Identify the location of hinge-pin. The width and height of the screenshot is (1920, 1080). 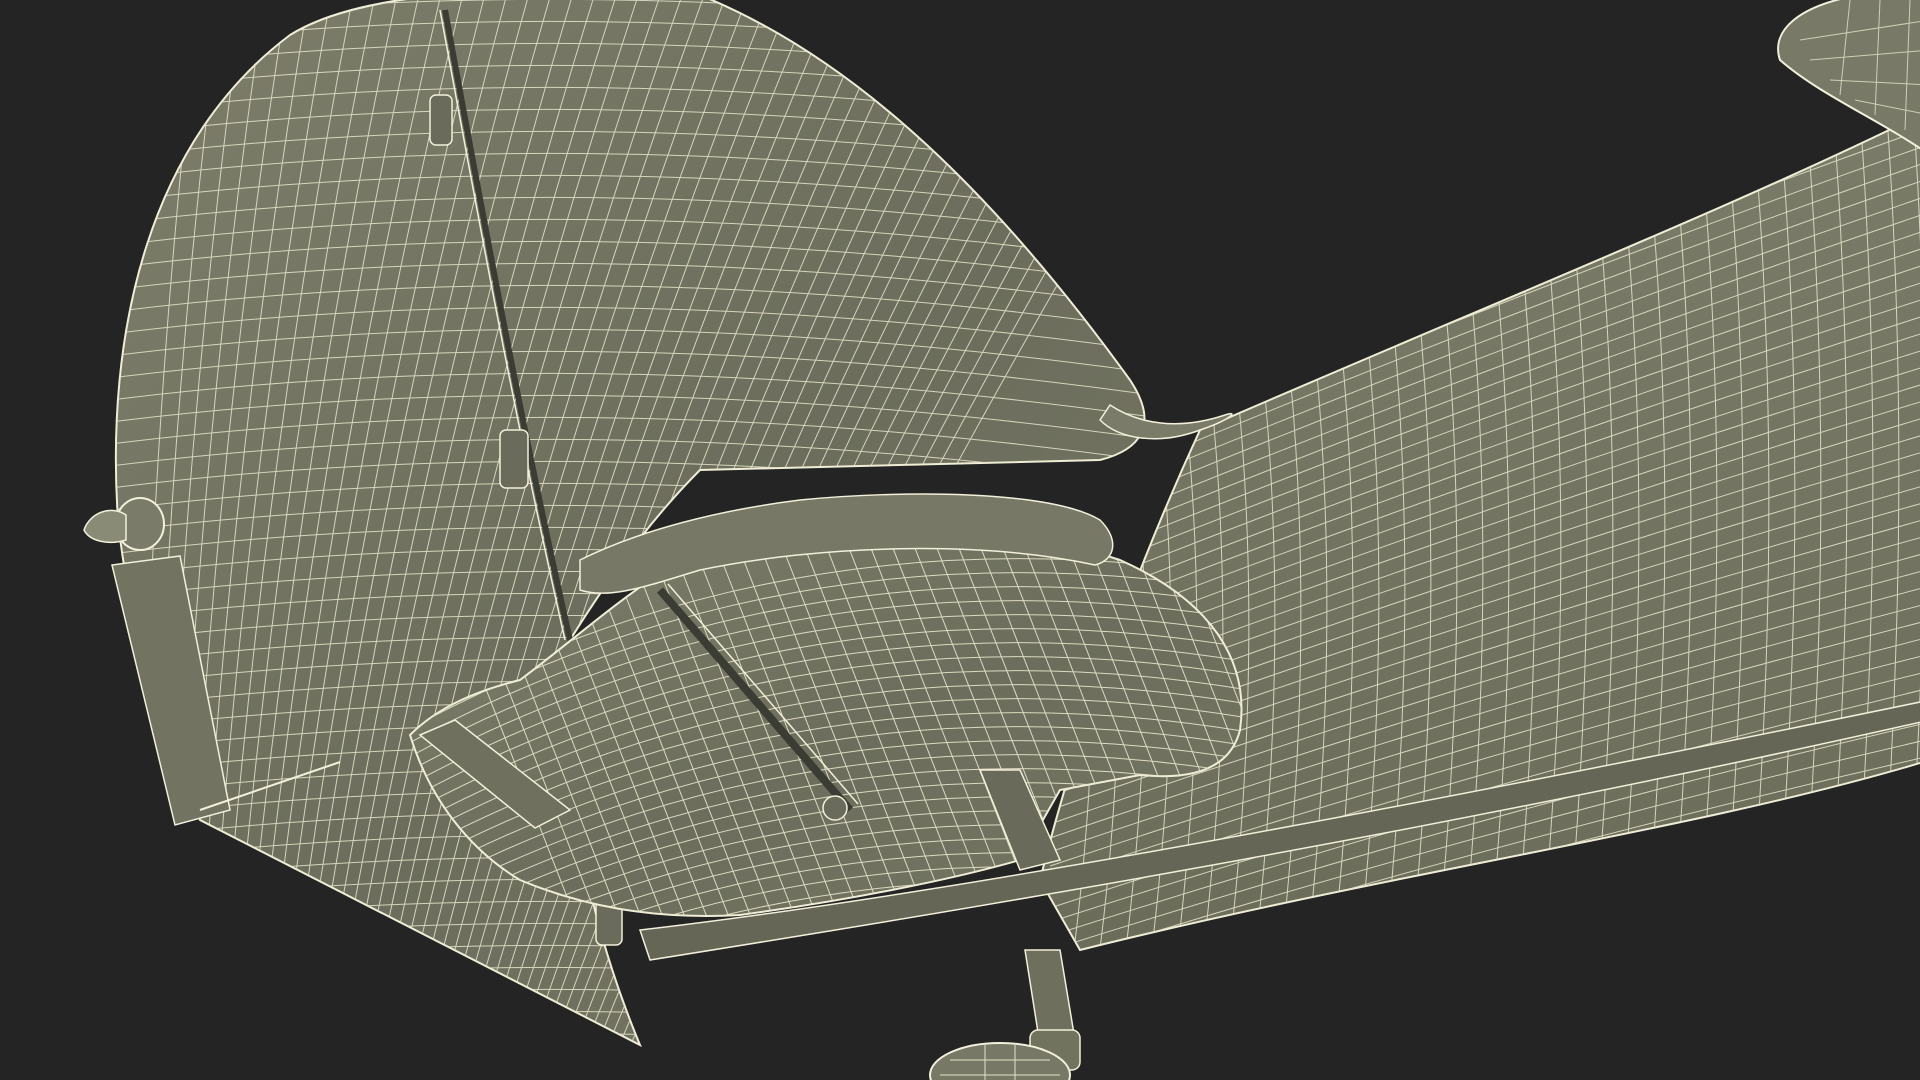
(835, 808).